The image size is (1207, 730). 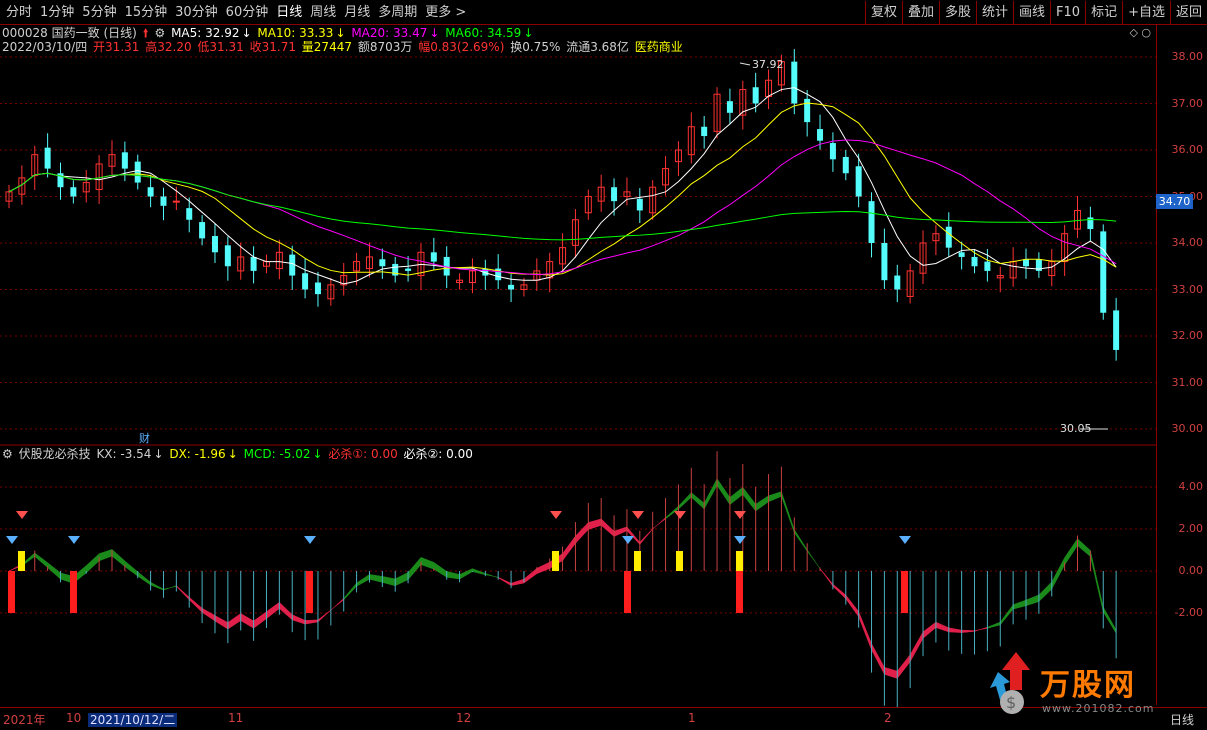 What do you see at coordinates (1067, 12) in the screenshot?
I see `toolbar-button: F10` at bounding box center [1067, 12].